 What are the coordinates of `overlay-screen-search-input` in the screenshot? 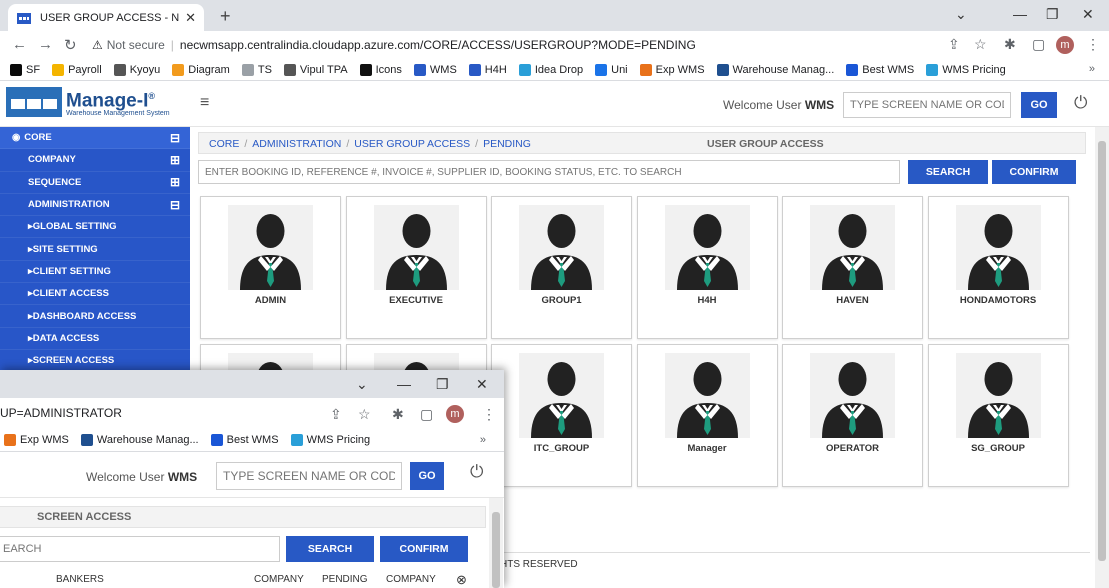 It's located at (309, 476).